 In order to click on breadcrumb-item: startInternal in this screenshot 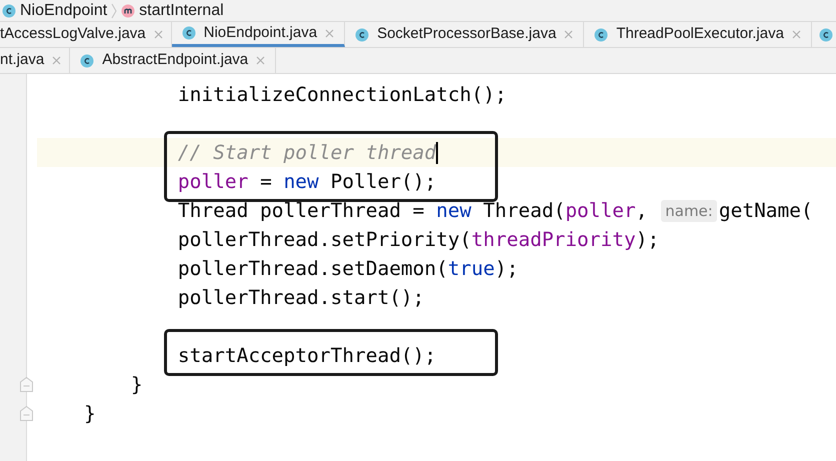, I will do `click(181, 11)`.